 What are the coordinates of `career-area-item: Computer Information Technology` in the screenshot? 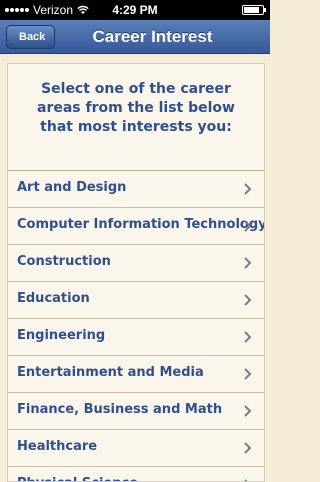 It's located at (136, 225).